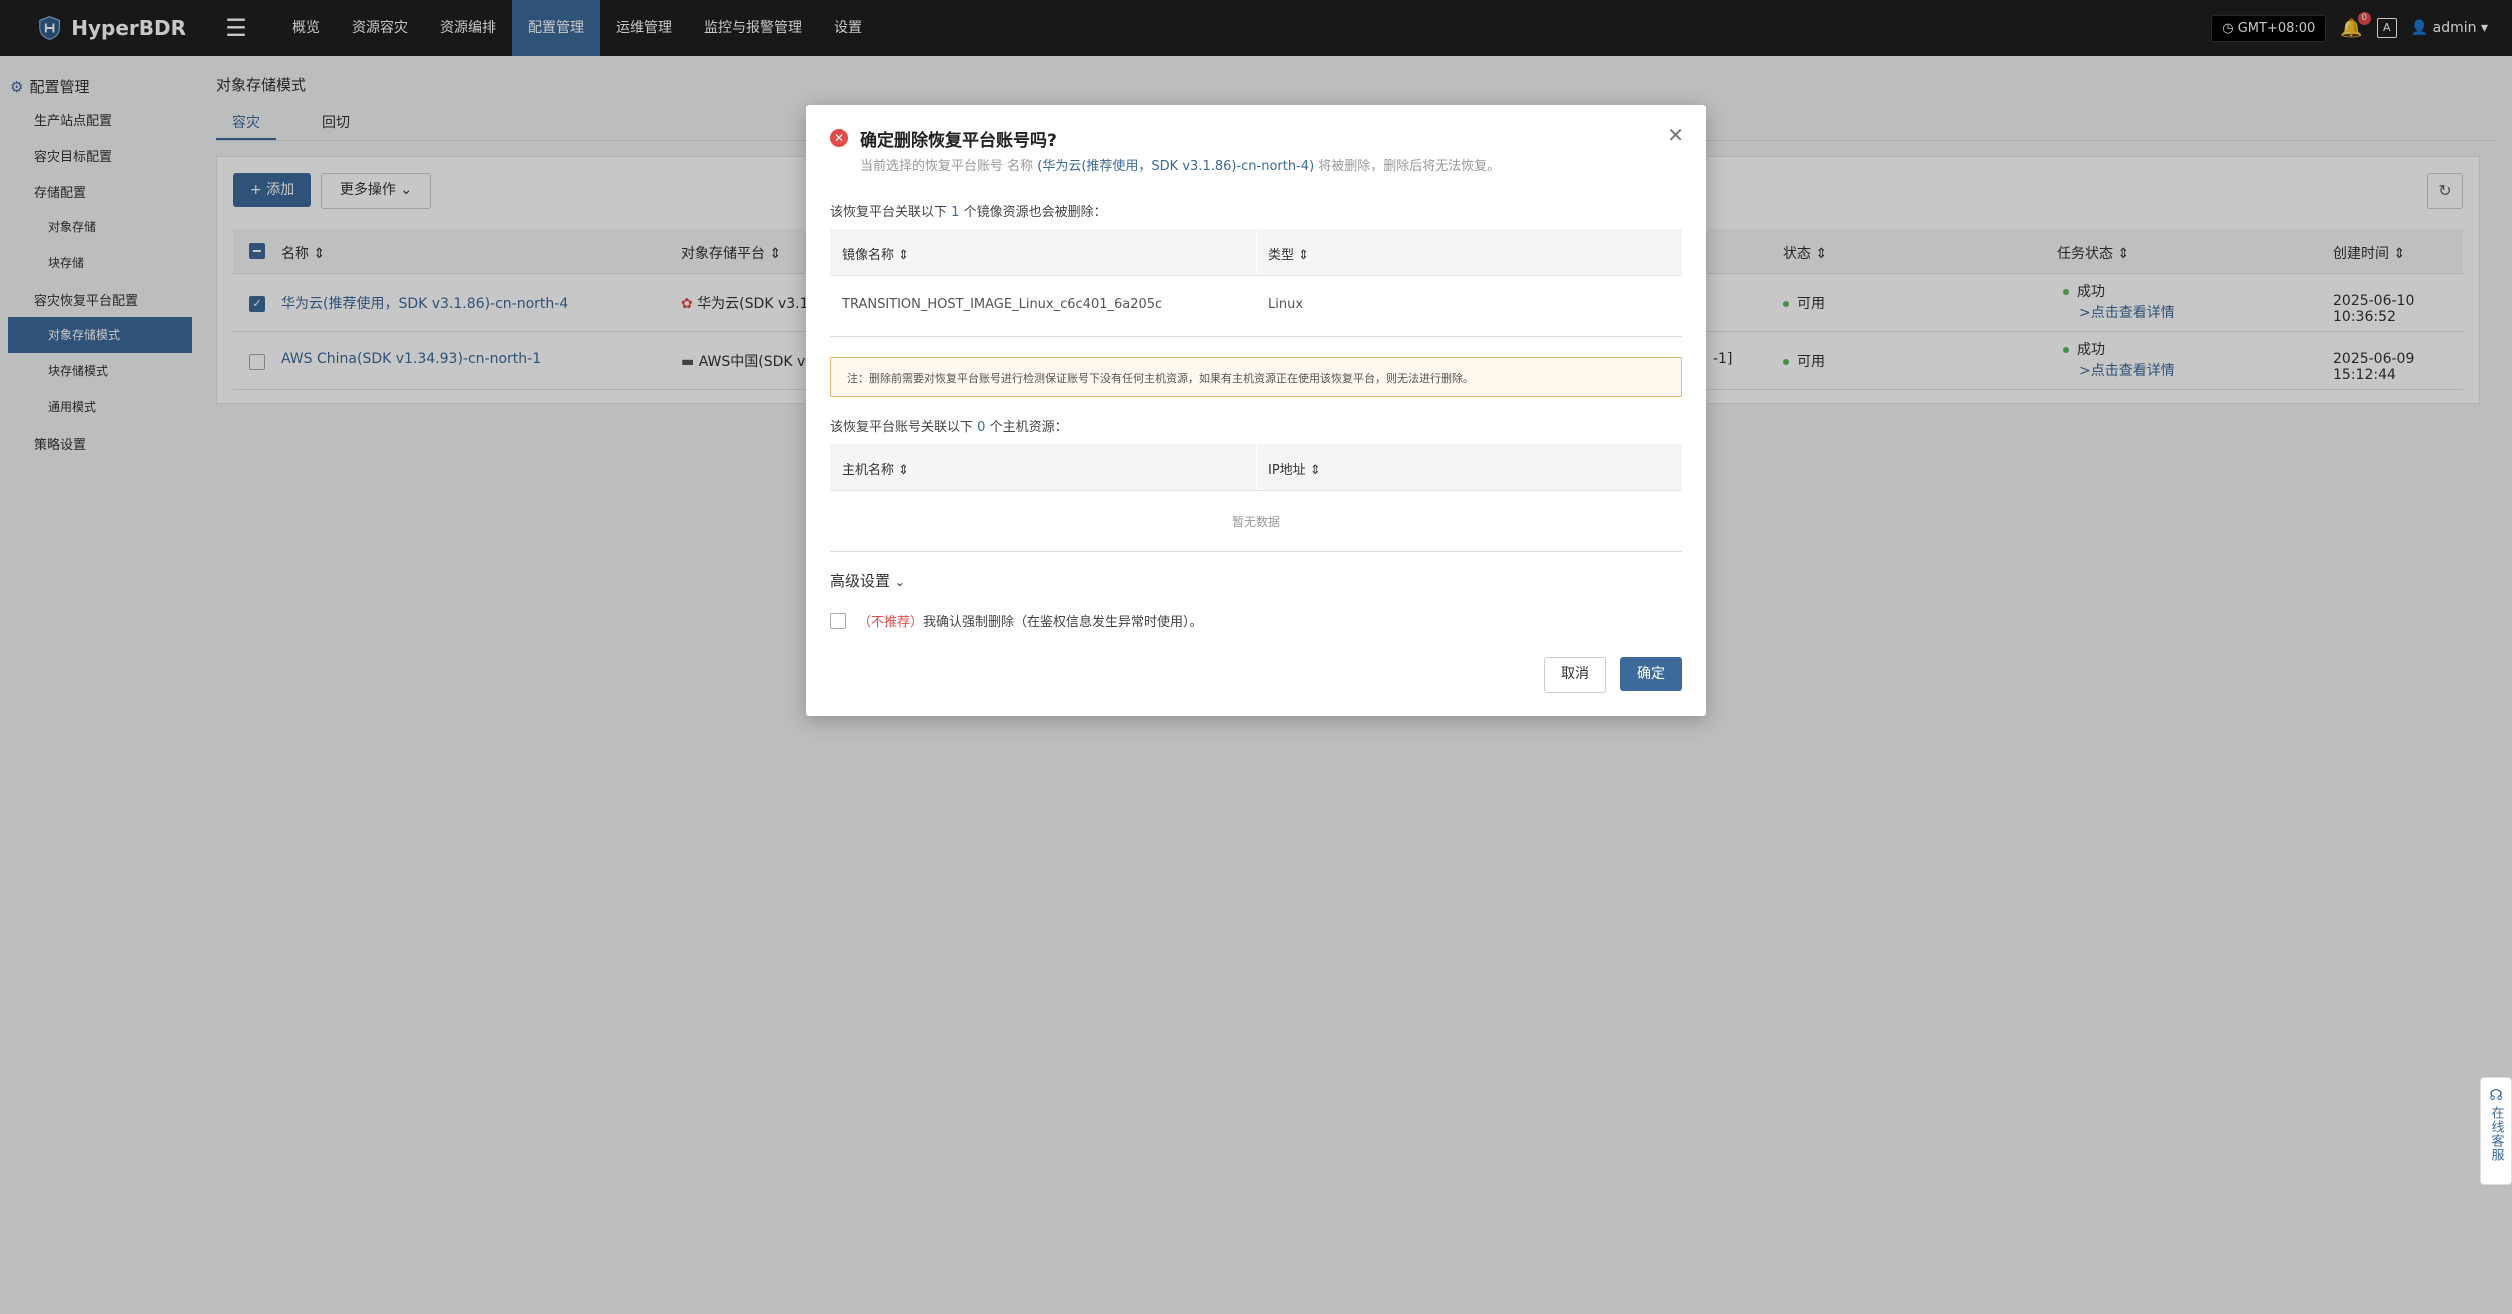 The height and width of the screenshot is (1314, 2512). I want to click on force-delete-option: （不推荐） 我确认强制删除（在鉴权信息发生异常时使用）。, so click(1016, 620).